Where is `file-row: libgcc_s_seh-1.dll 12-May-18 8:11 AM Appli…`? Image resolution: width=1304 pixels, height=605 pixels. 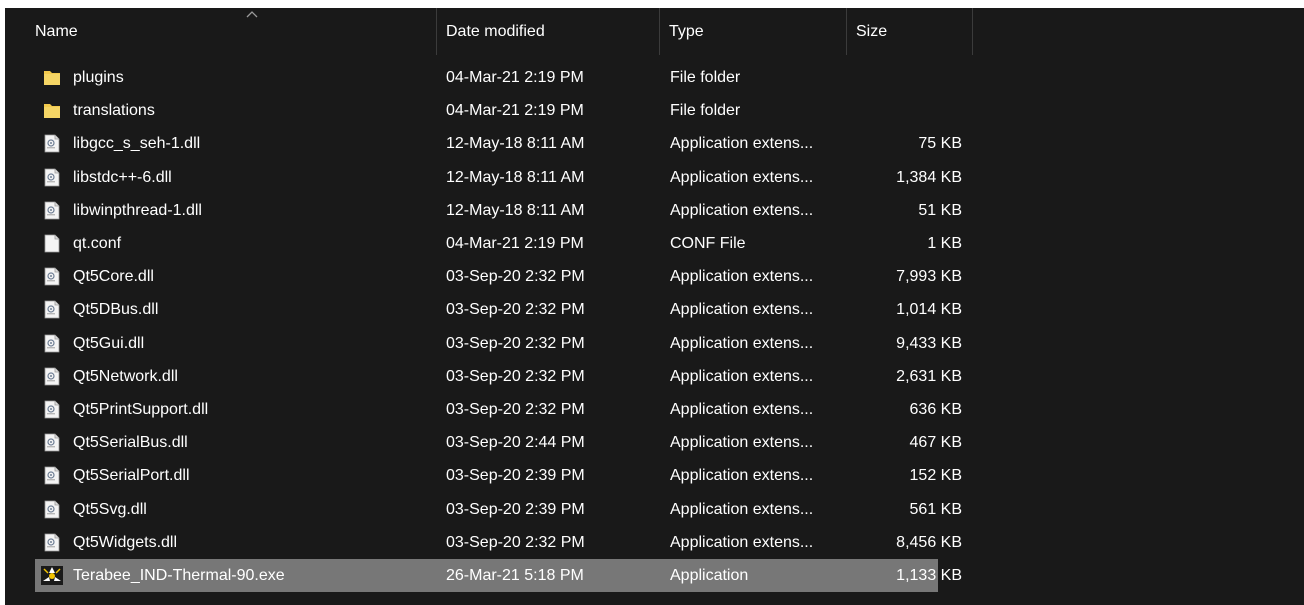
file-row: libgcc_s_seh-1.dll 12-May-18 8:11 AM Appli… is located at coordinates (498, 143).